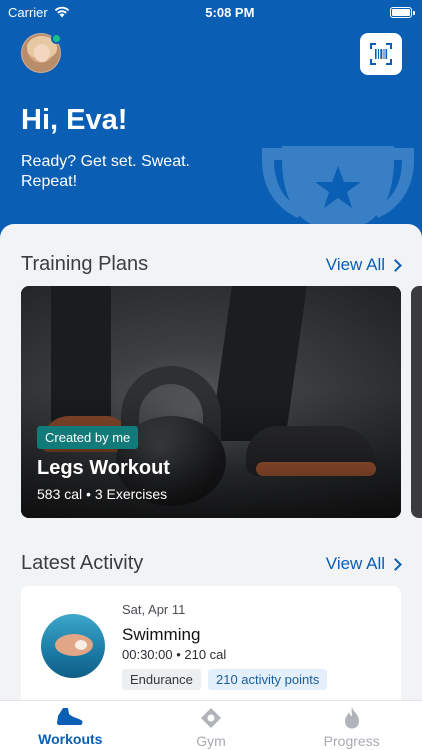  I want to click on wifi-icon, so click(61, 12).